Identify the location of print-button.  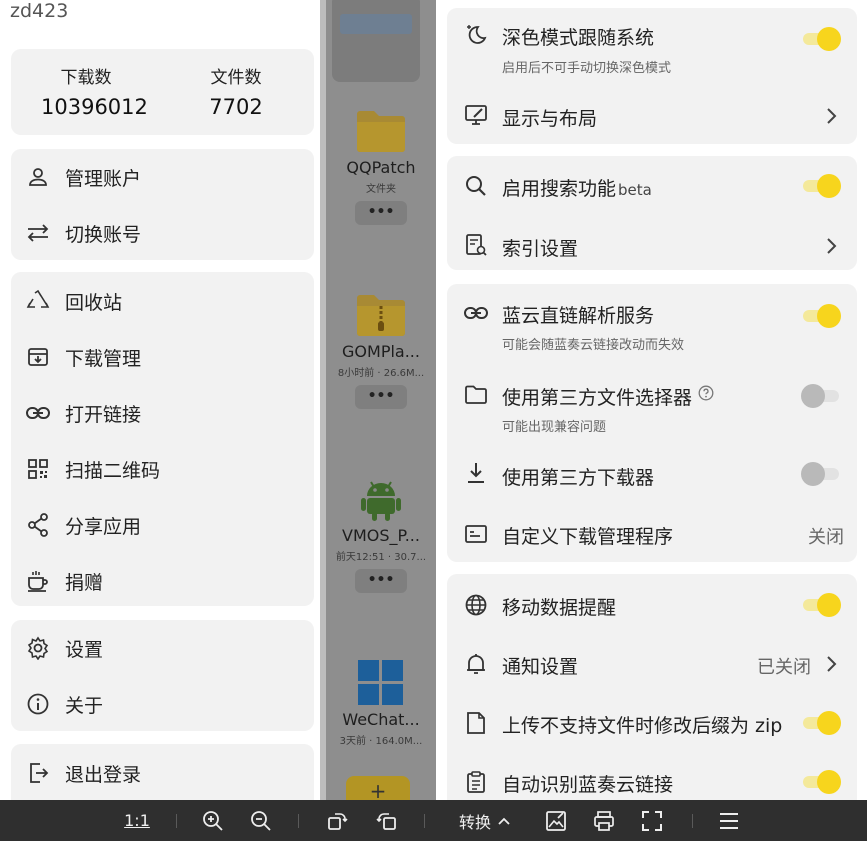
(604, 820).